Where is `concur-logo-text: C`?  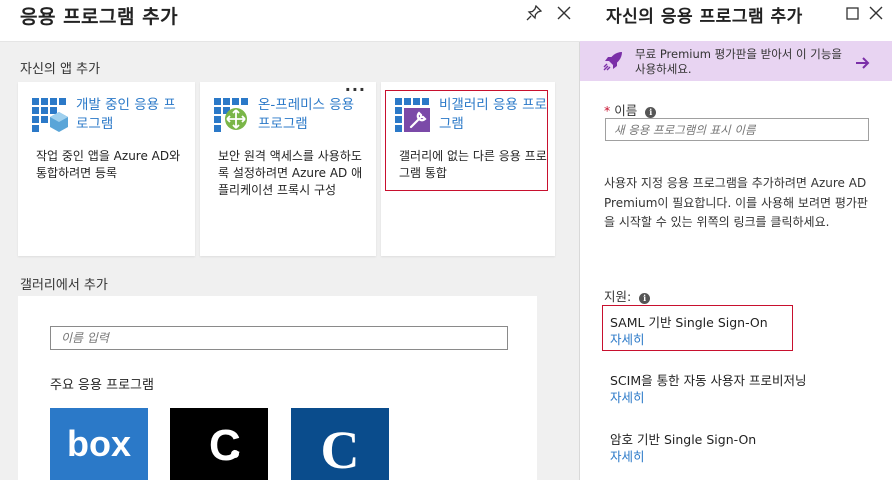
concur-logo-text: C is located at coordinates (225, 445).